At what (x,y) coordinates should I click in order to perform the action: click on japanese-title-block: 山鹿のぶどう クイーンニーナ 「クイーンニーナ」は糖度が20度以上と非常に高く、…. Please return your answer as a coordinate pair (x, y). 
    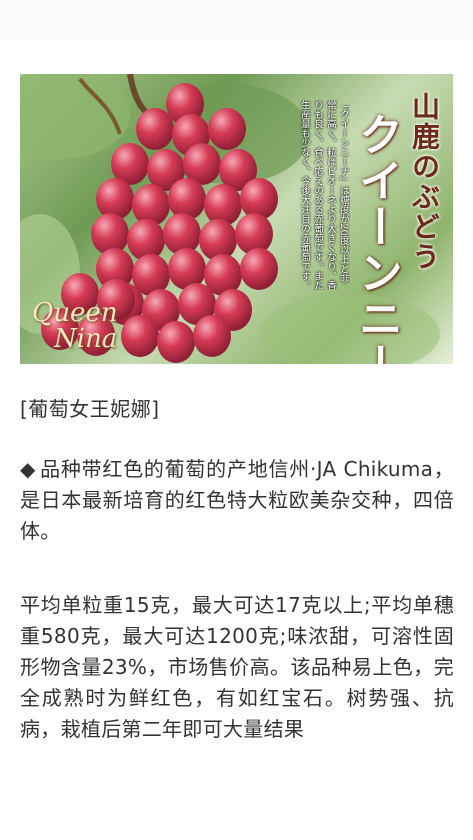
    Looking at the image, I should click on (365, 228).